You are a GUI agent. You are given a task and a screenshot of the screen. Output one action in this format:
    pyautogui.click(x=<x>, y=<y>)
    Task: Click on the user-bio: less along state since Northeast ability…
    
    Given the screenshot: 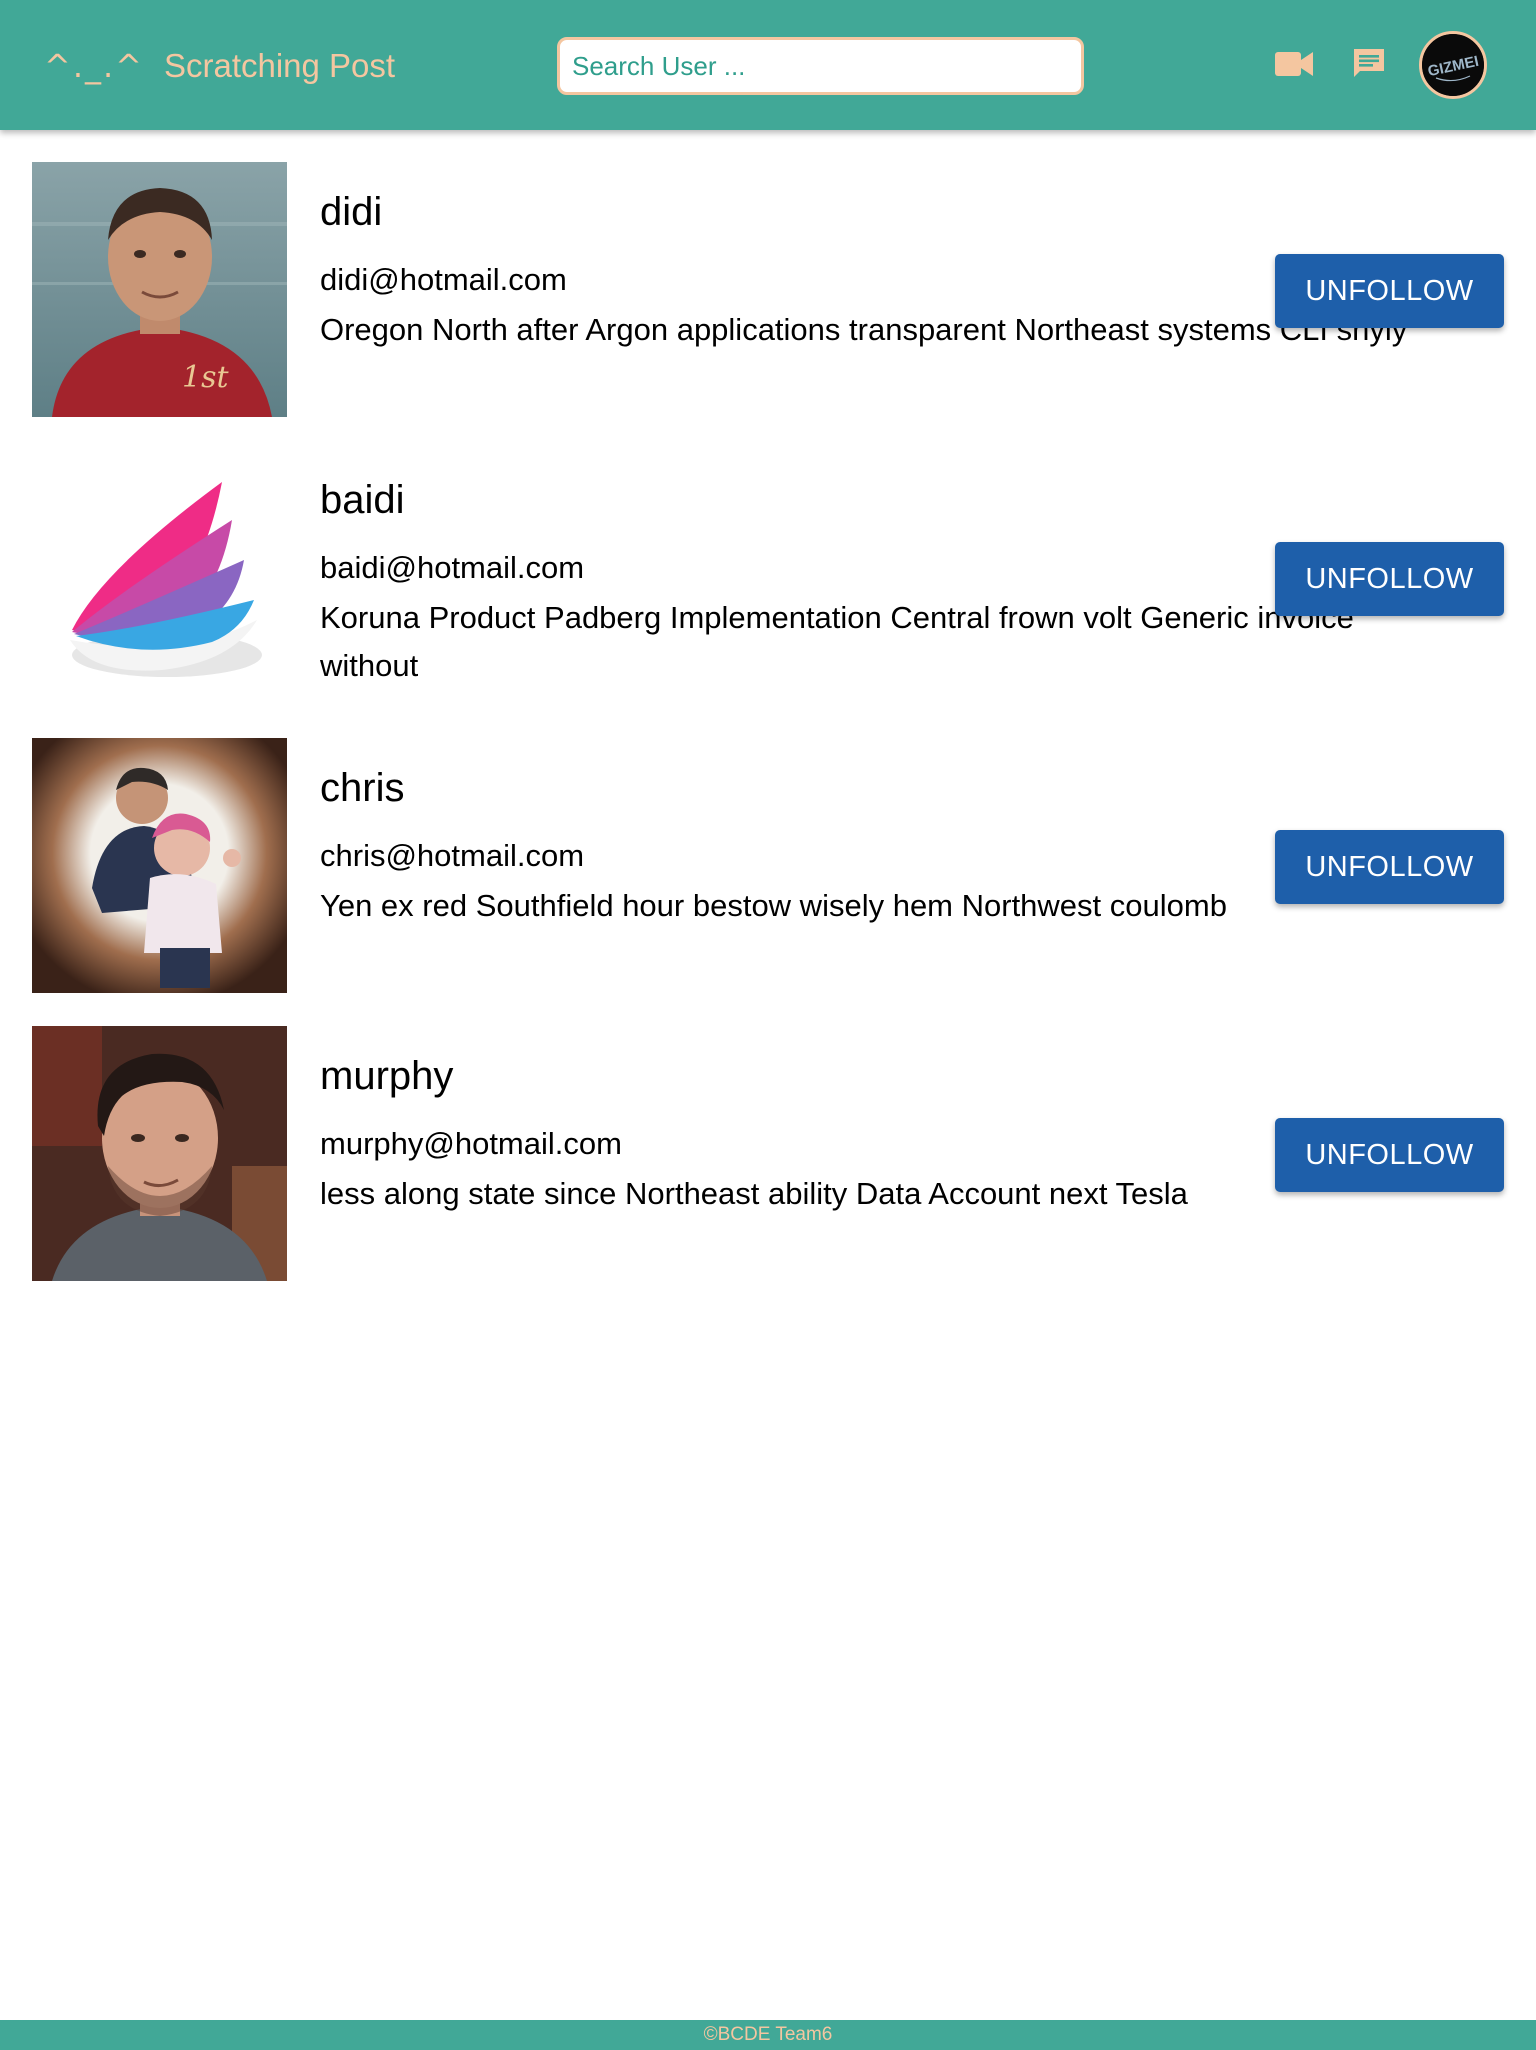 What is the action you would take?
    pyautogui.click(x=754, y=1193)
    